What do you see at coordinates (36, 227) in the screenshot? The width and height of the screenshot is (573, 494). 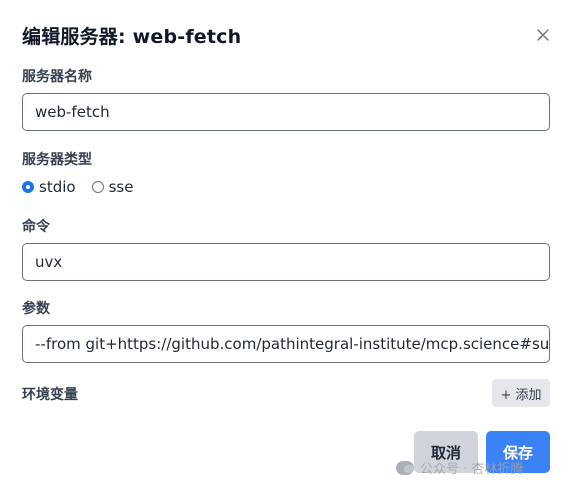 I see `command-label: 命令` at bounding box center [36, 227].